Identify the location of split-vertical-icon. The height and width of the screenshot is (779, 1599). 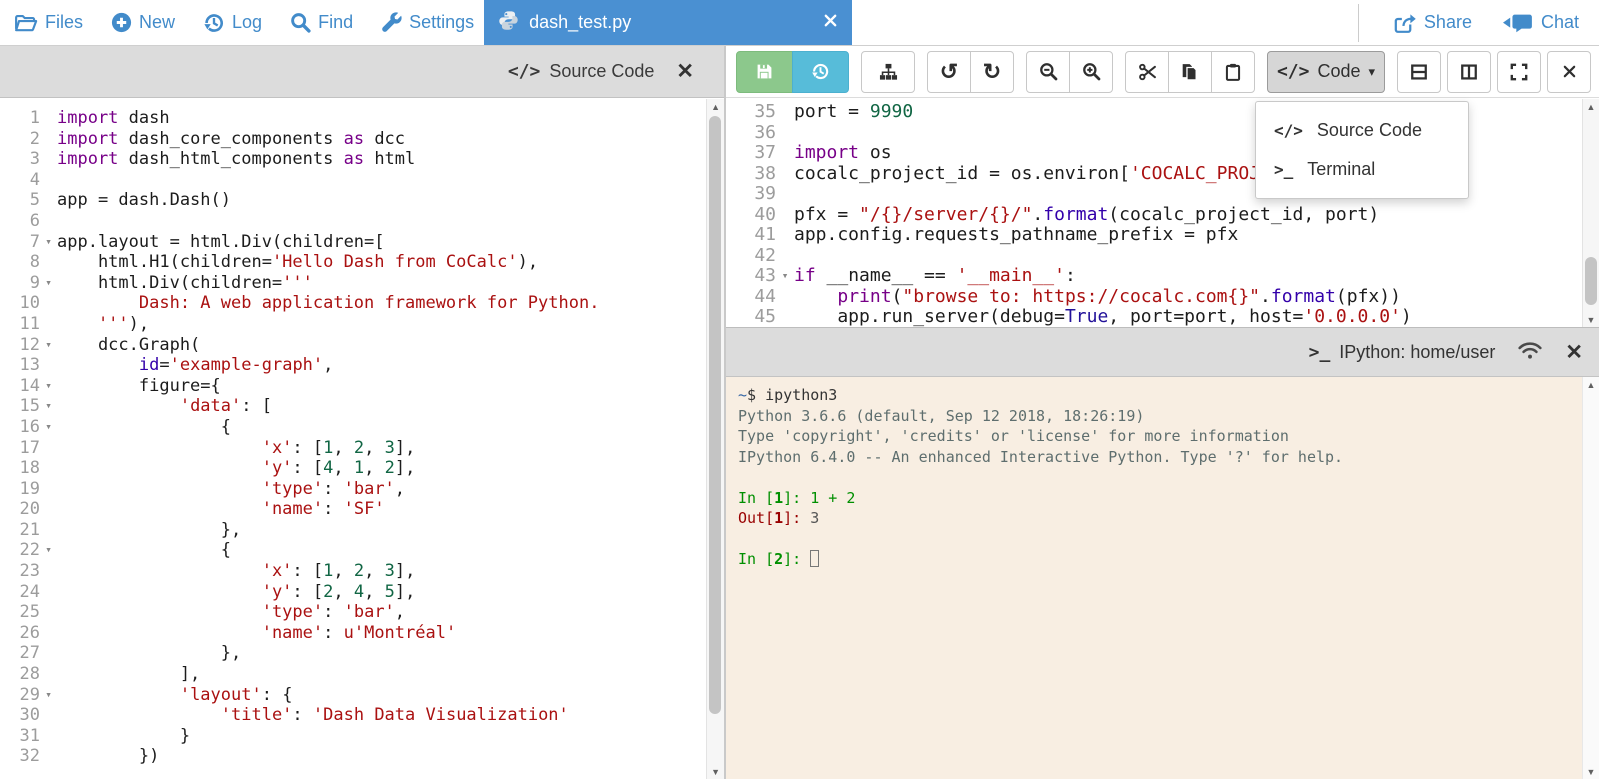
(1469, 72).